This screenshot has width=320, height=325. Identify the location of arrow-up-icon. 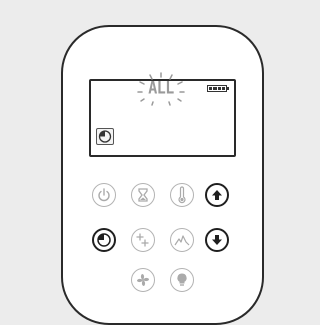
(217, 195).